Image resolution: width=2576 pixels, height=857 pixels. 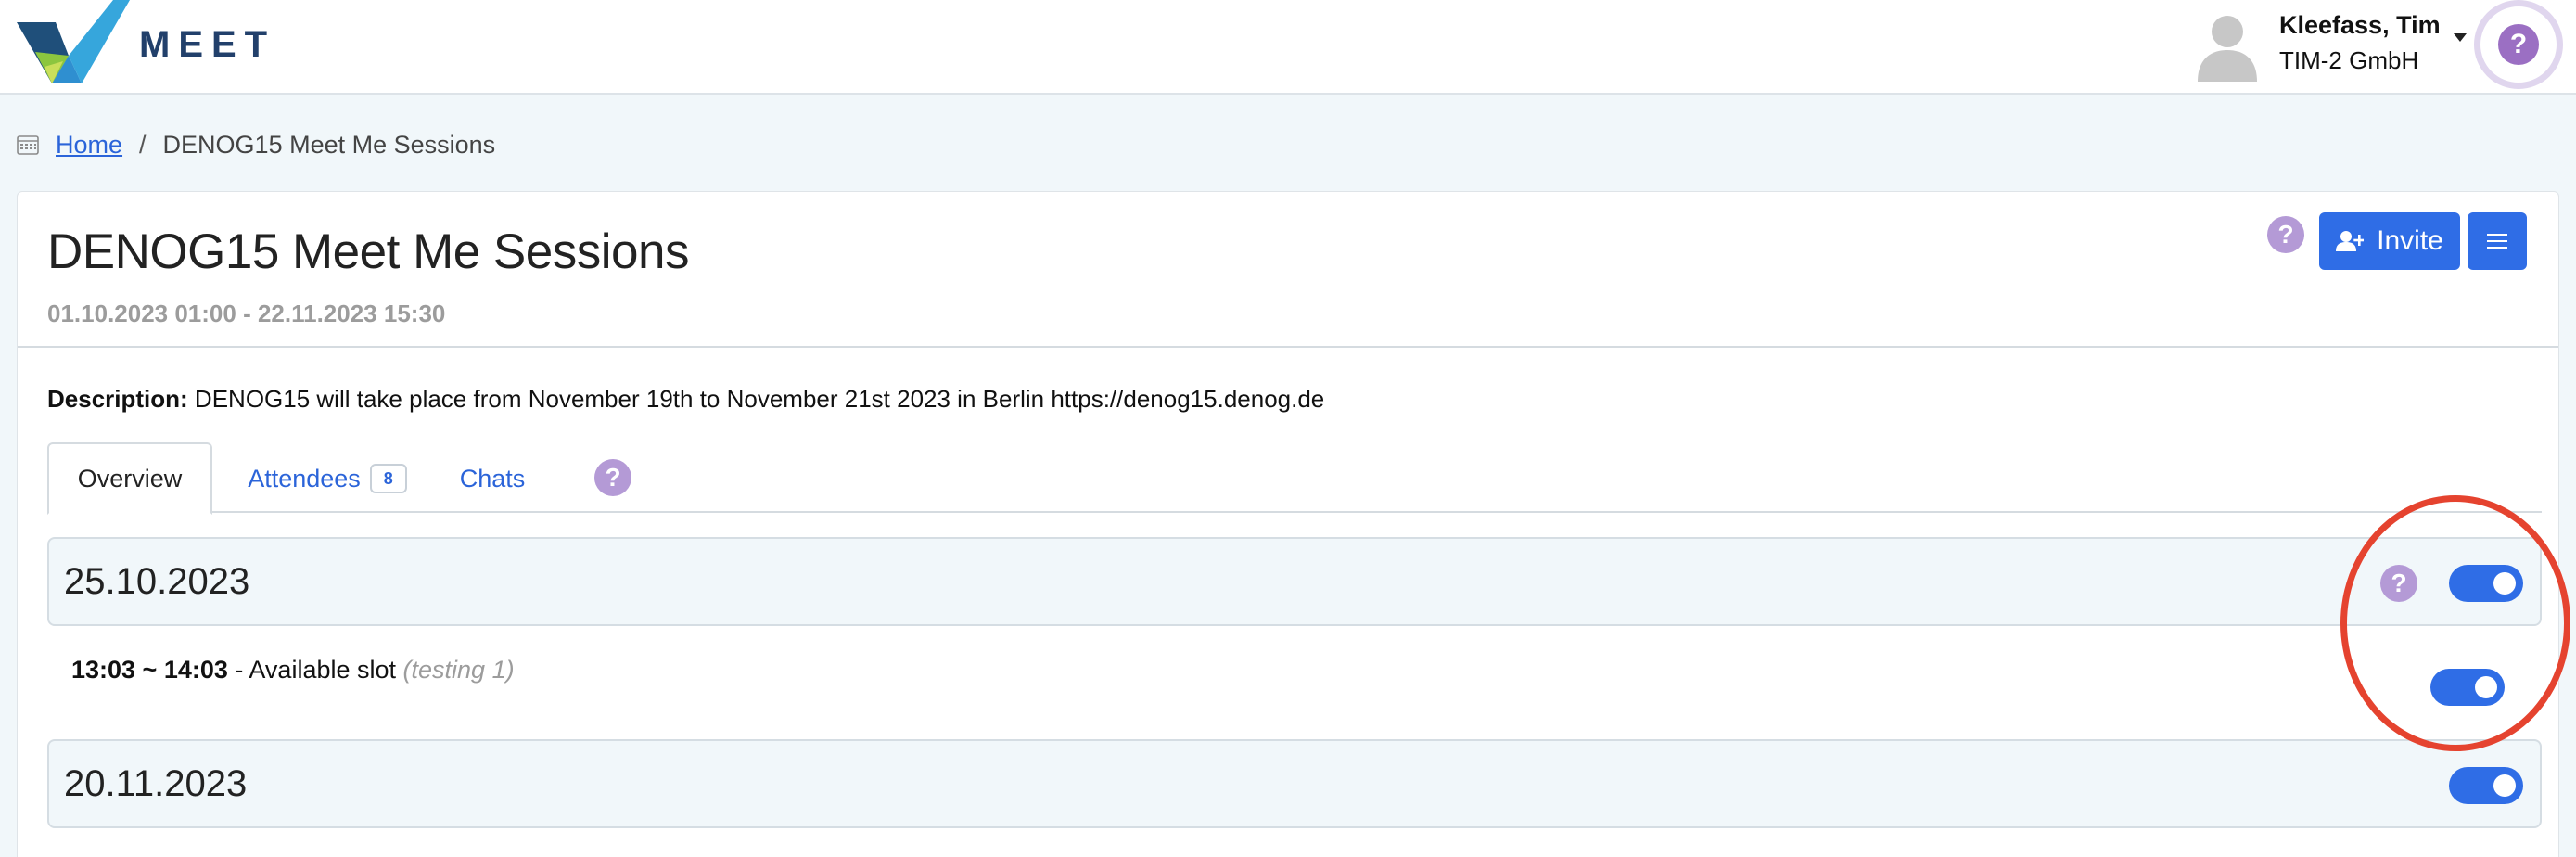 What do you see at coordinates (156, 783) in the screenshot?
I see `date-heading: 20.11.2023` at bounding box center [156, 783].